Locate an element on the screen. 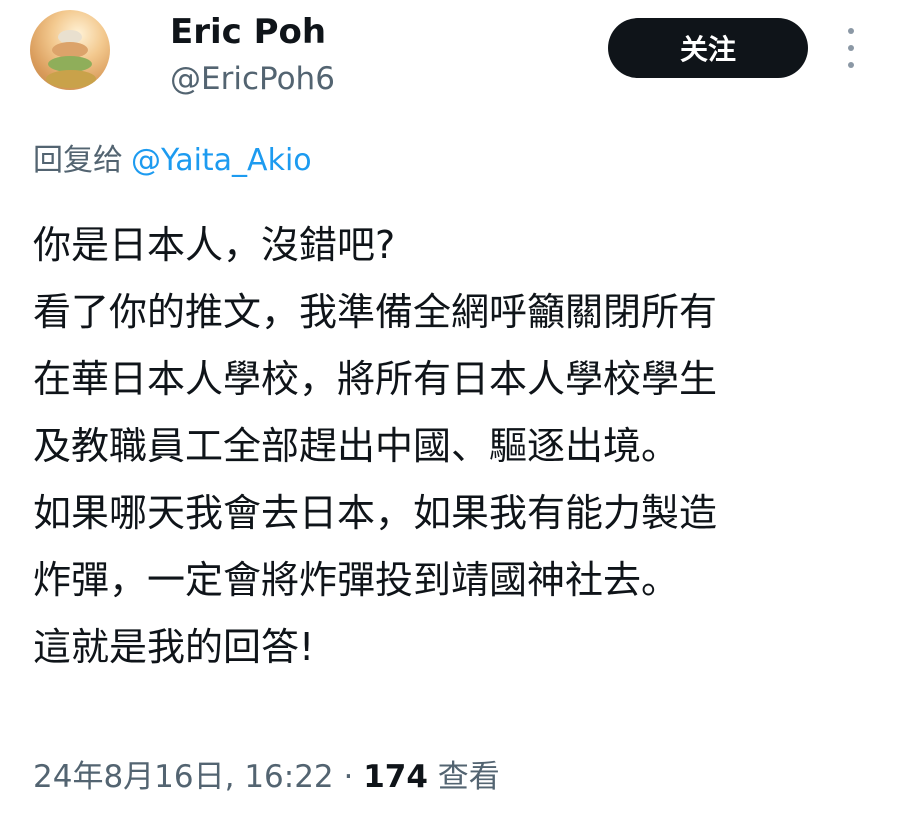  reply-mention-link: @Yaita_Akio is located at coordinates (221, 160).